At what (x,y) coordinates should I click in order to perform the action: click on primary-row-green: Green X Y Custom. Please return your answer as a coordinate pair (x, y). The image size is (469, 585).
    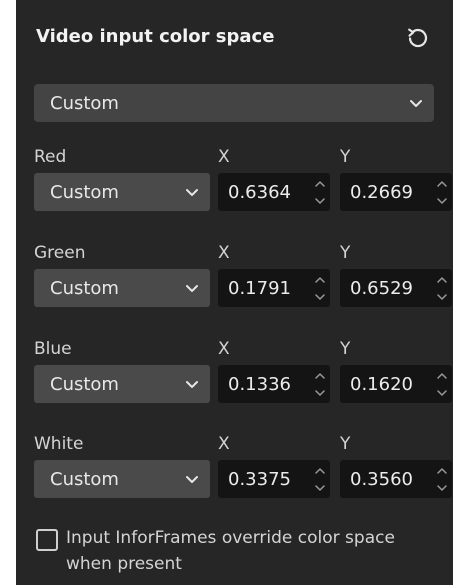
    Looking at the image, I should click on (234, 283).